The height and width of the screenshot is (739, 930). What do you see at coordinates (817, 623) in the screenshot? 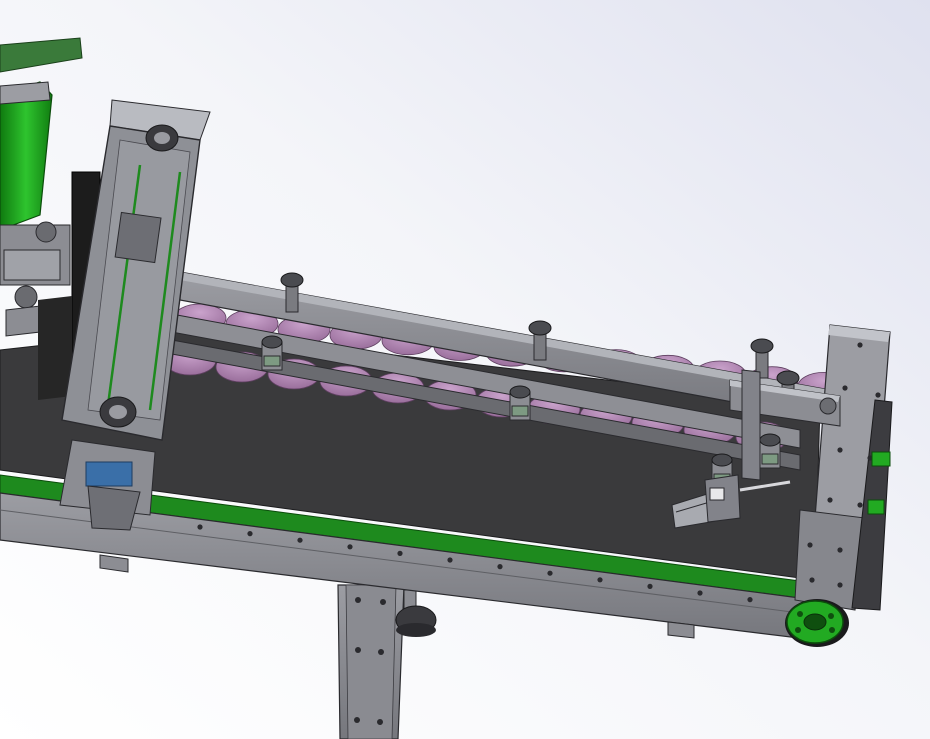
I see `drive-pulley` at bounding box center [817, 623].